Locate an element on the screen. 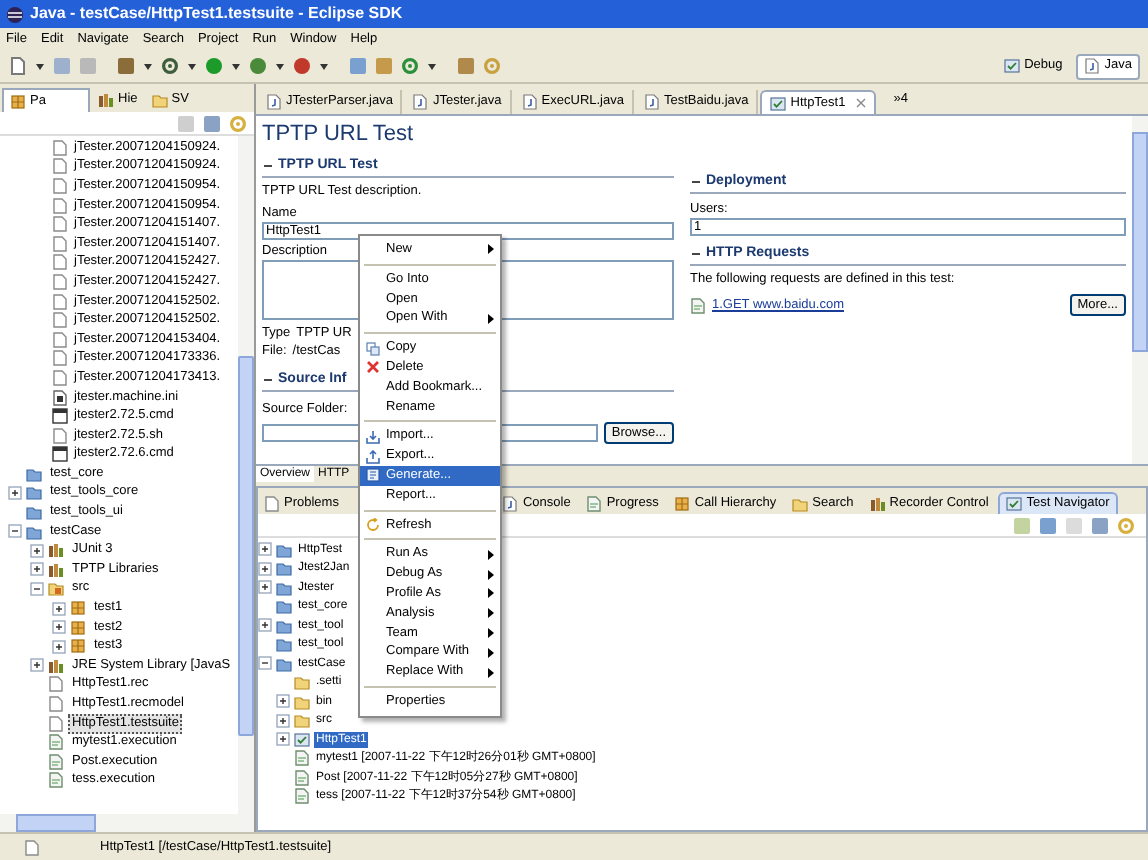 This screenshot has height=860, width=1148. settings-file-icon is located at coordinates (60, 397).